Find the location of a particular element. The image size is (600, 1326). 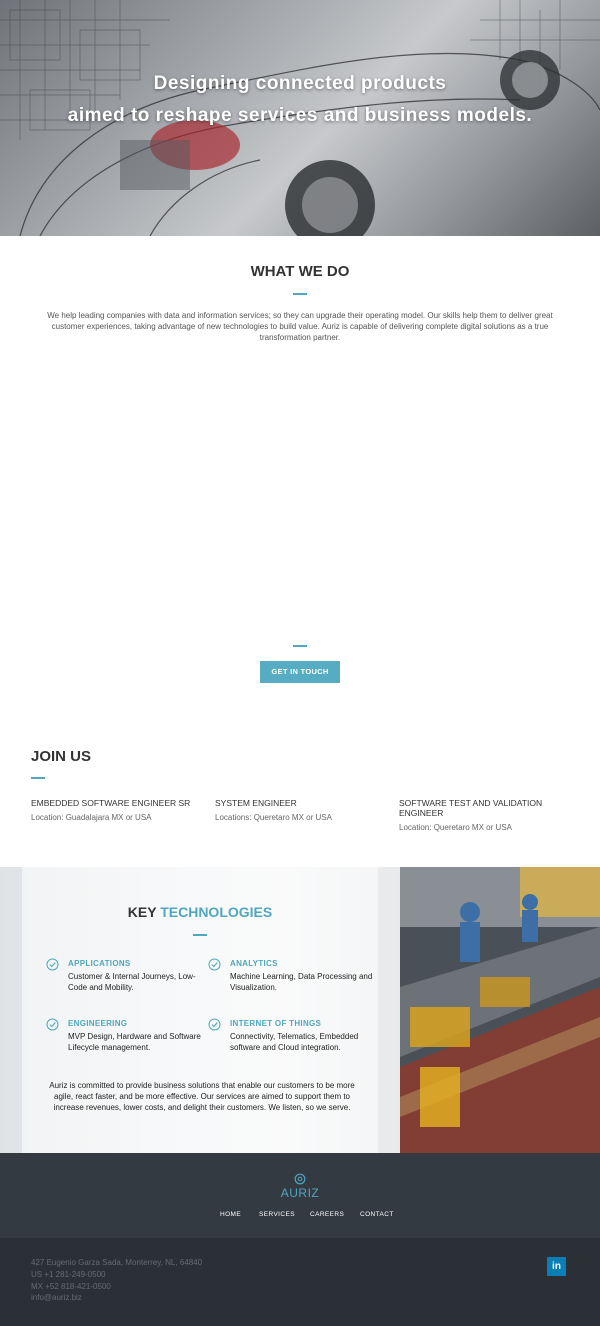

get-in-touch-button: GET IN TOUCH is located at coordinates (300, 672).